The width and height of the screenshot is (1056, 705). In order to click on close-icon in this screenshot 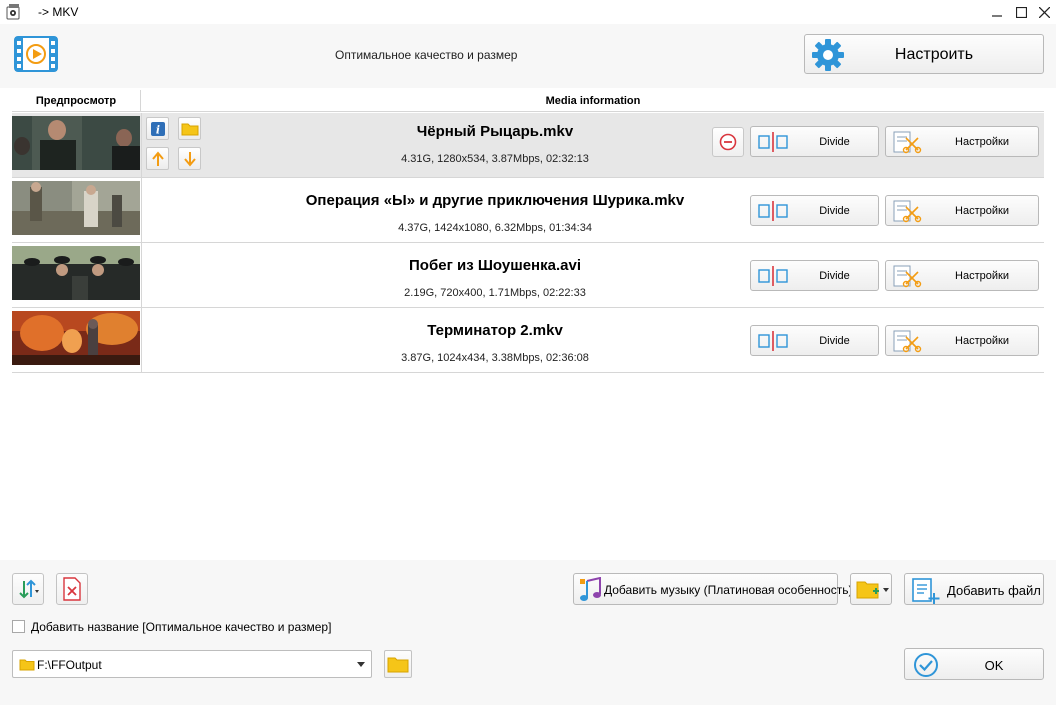, I will do `click(1044, 12)`.